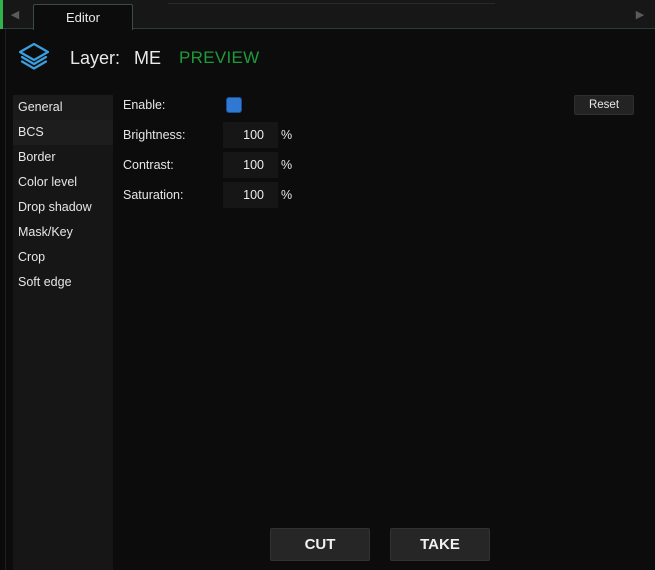  I want to click on scroll-right-icon: ▶, so click(640, 14).